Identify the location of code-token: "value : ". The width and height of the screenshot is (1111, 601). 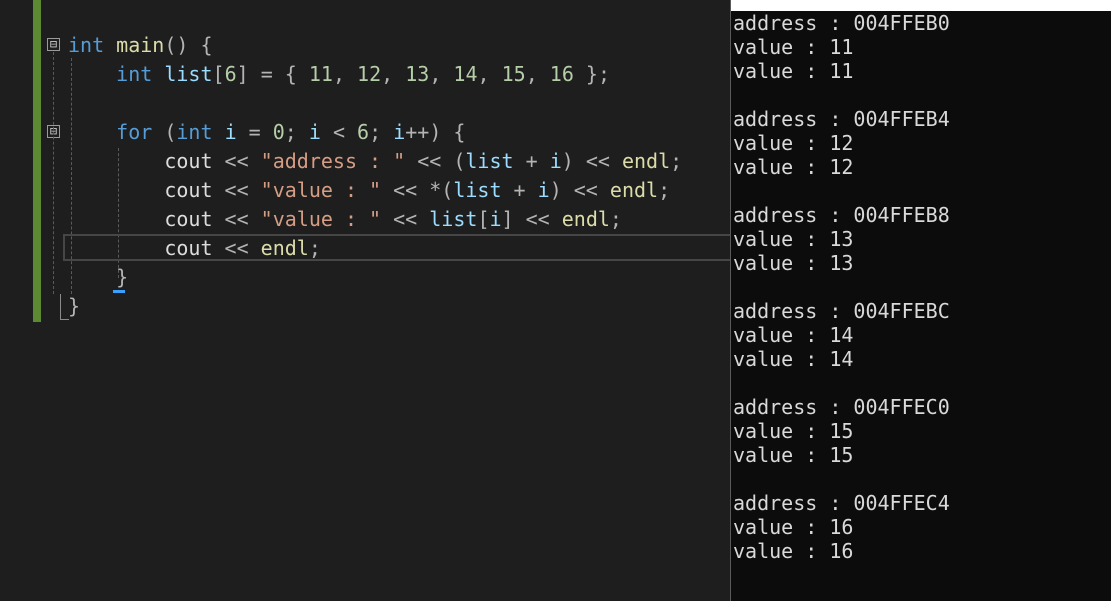
(321, 219).